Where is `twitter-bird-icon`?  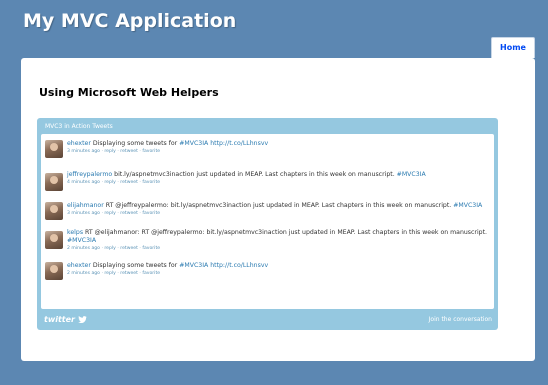 twitter-bird-icon is located at coordinates (82, 319).